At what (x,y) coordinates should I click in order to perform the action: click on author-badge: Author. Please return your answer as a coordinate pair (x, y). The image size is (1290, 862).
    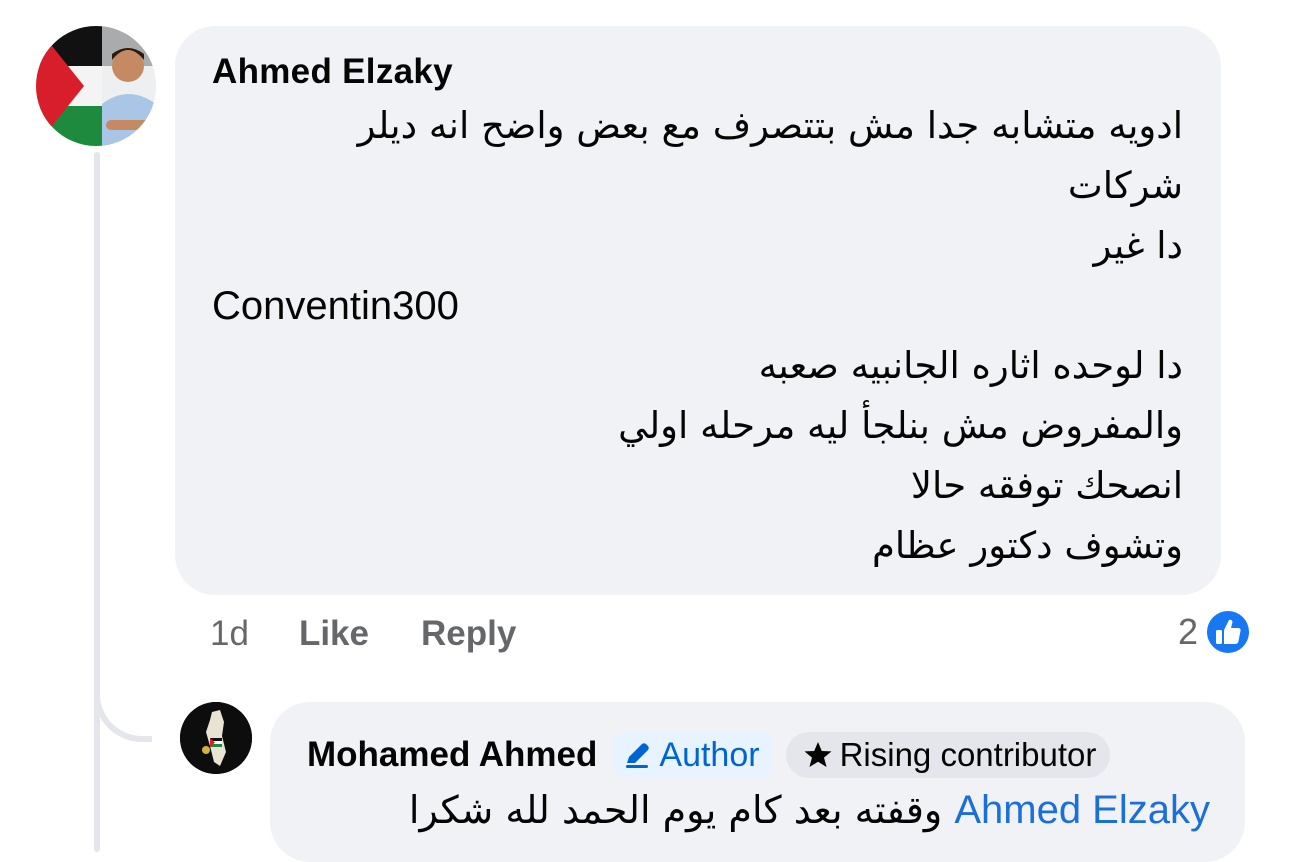
    Looking at the image, I should click on (692, 755).